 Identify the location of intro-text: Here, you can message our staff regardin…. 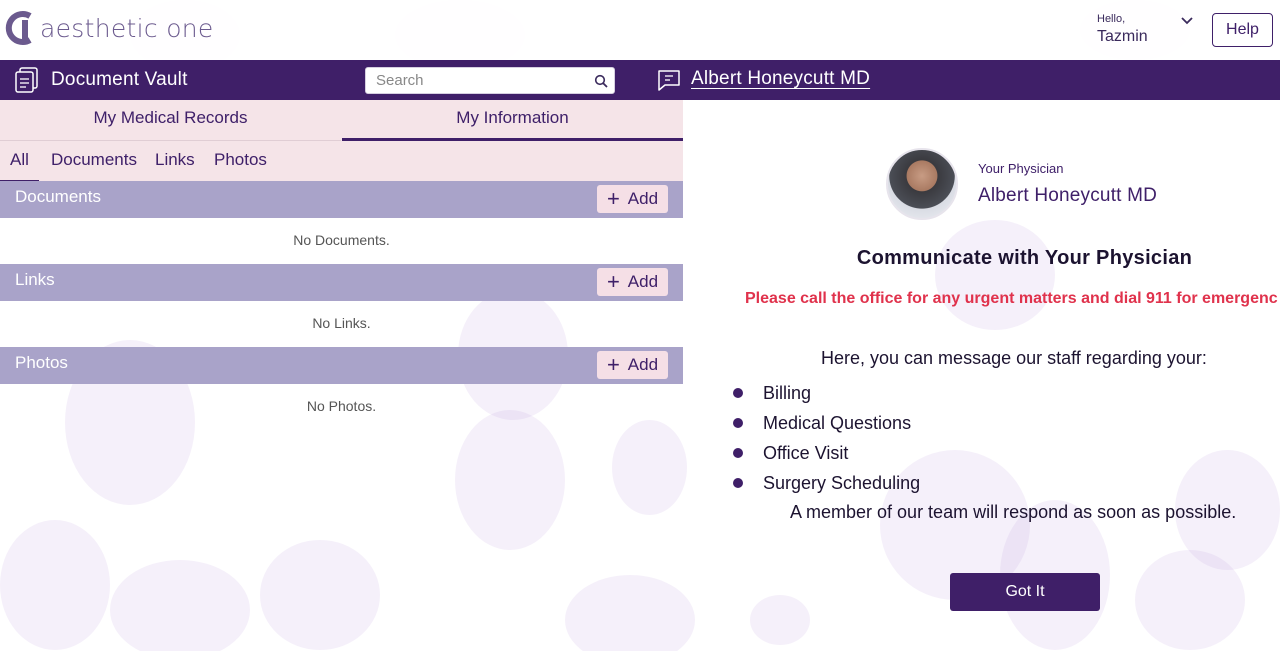
(1014, 358).